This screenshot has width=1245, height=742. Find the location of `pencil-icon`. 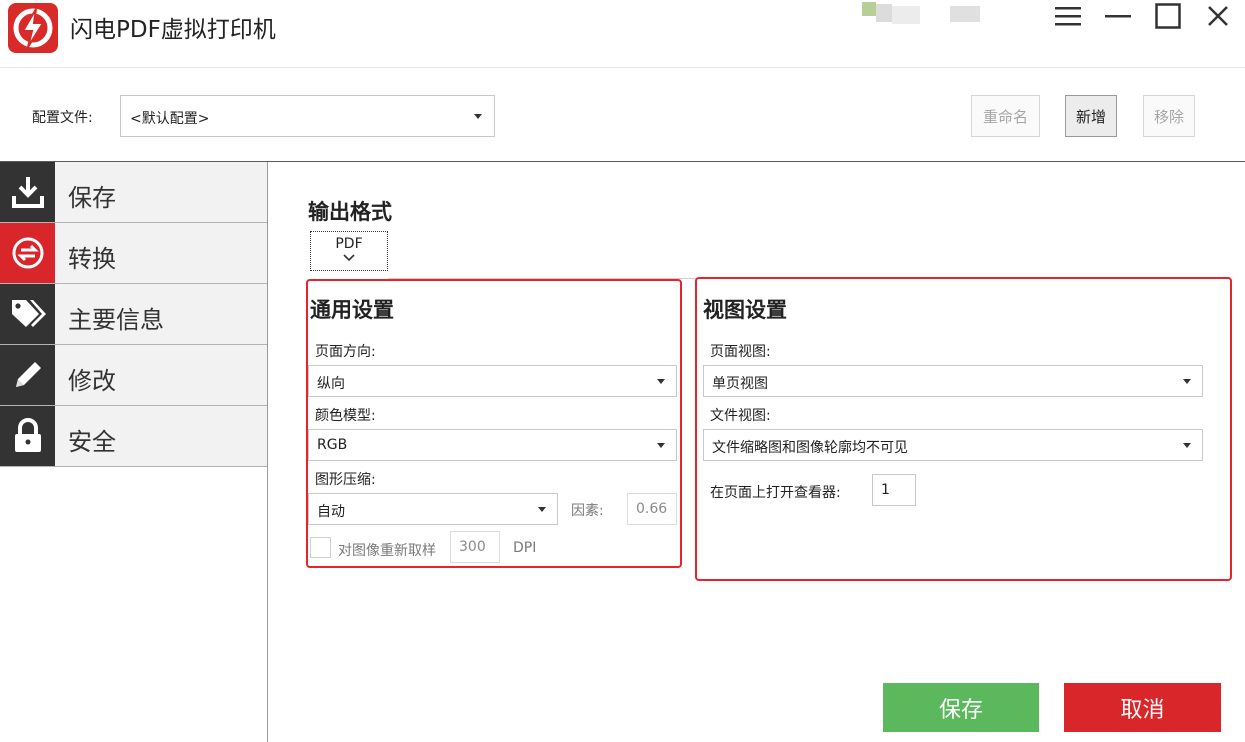

pencil-icon is located at coordinates (27, 375).